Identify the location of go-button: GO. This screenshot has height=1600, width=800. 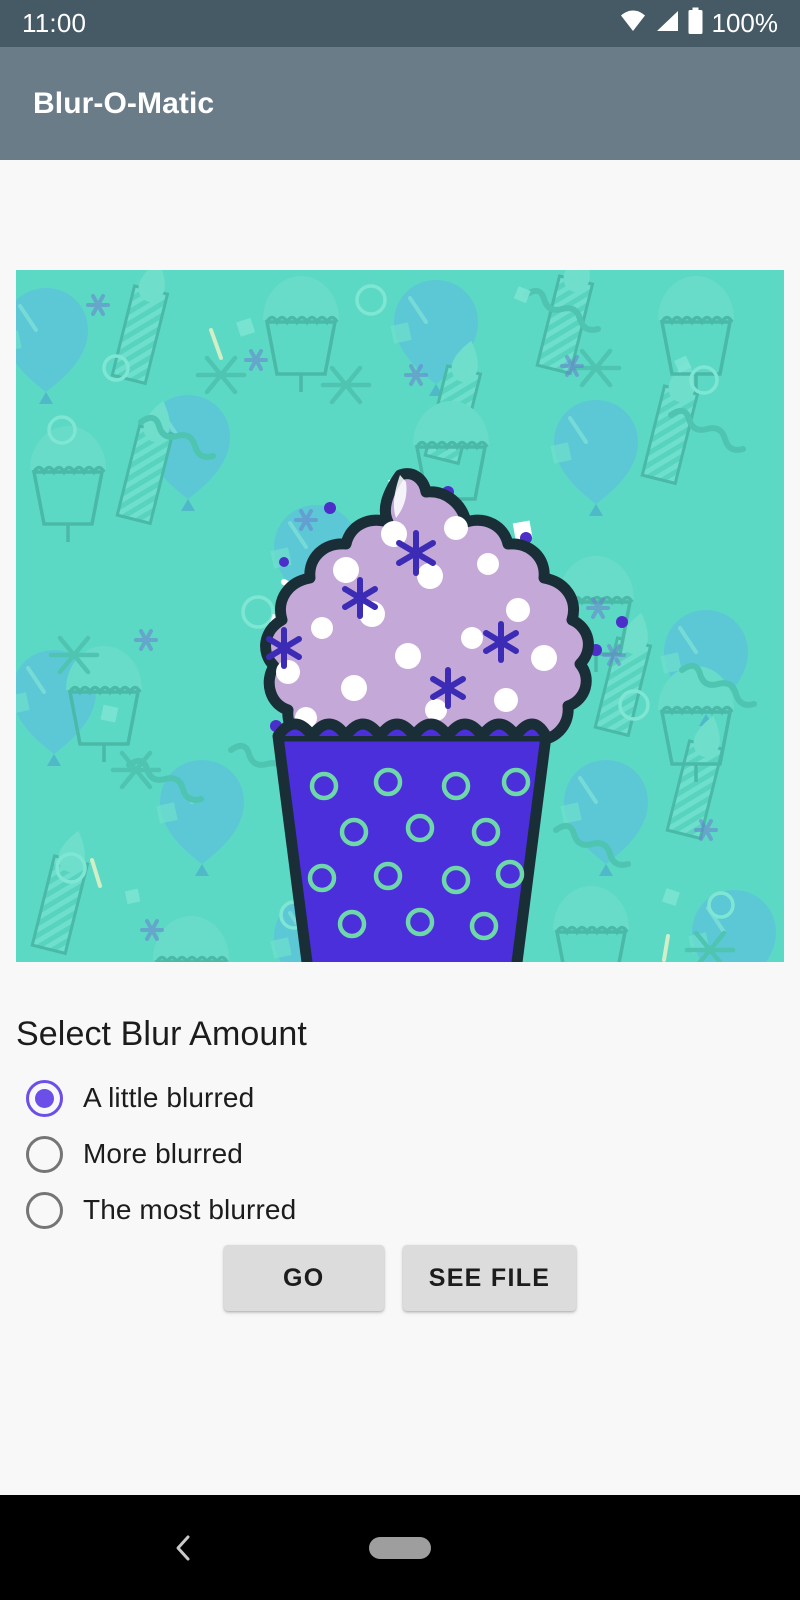
(303, 1278).